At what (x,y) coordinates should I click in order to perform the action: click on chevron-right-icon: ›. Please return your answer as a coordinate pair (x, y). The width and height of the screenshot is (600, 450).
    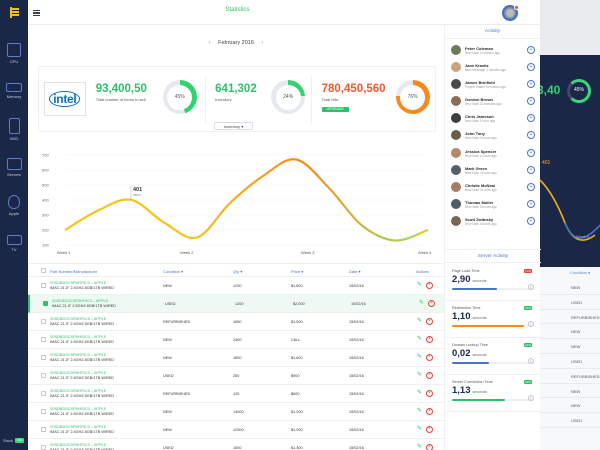
    Looking at the image, I should click on (262, 43).